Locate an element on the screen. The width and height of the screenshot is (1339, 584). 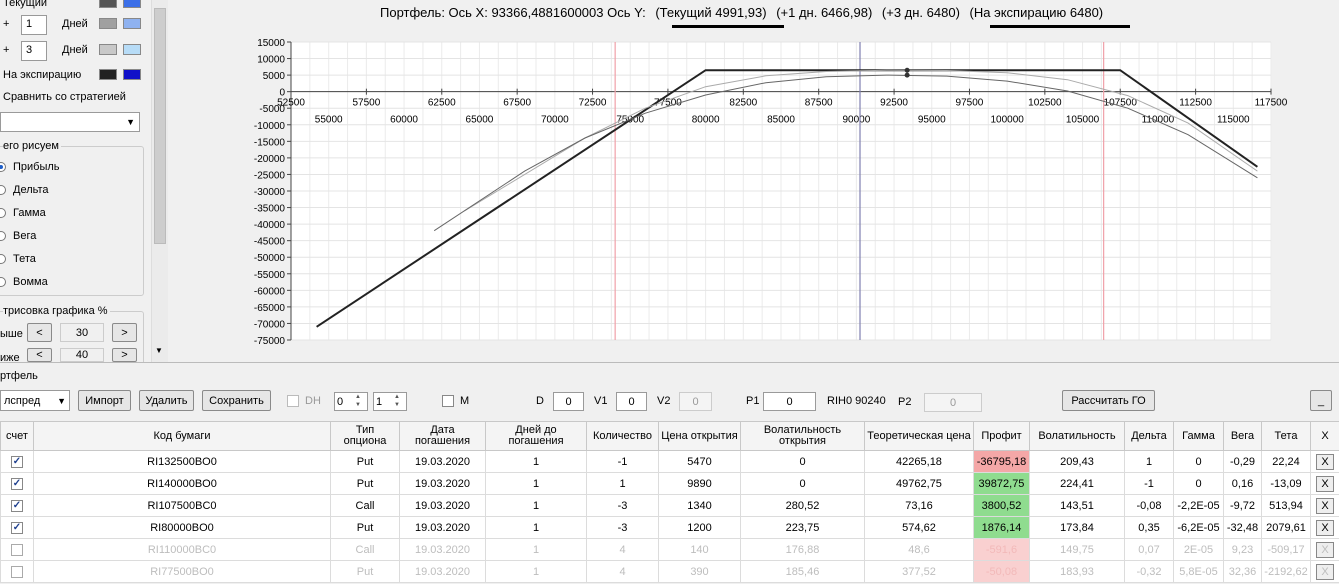
below-decrease-button: < is located at coordinates (39, 355).